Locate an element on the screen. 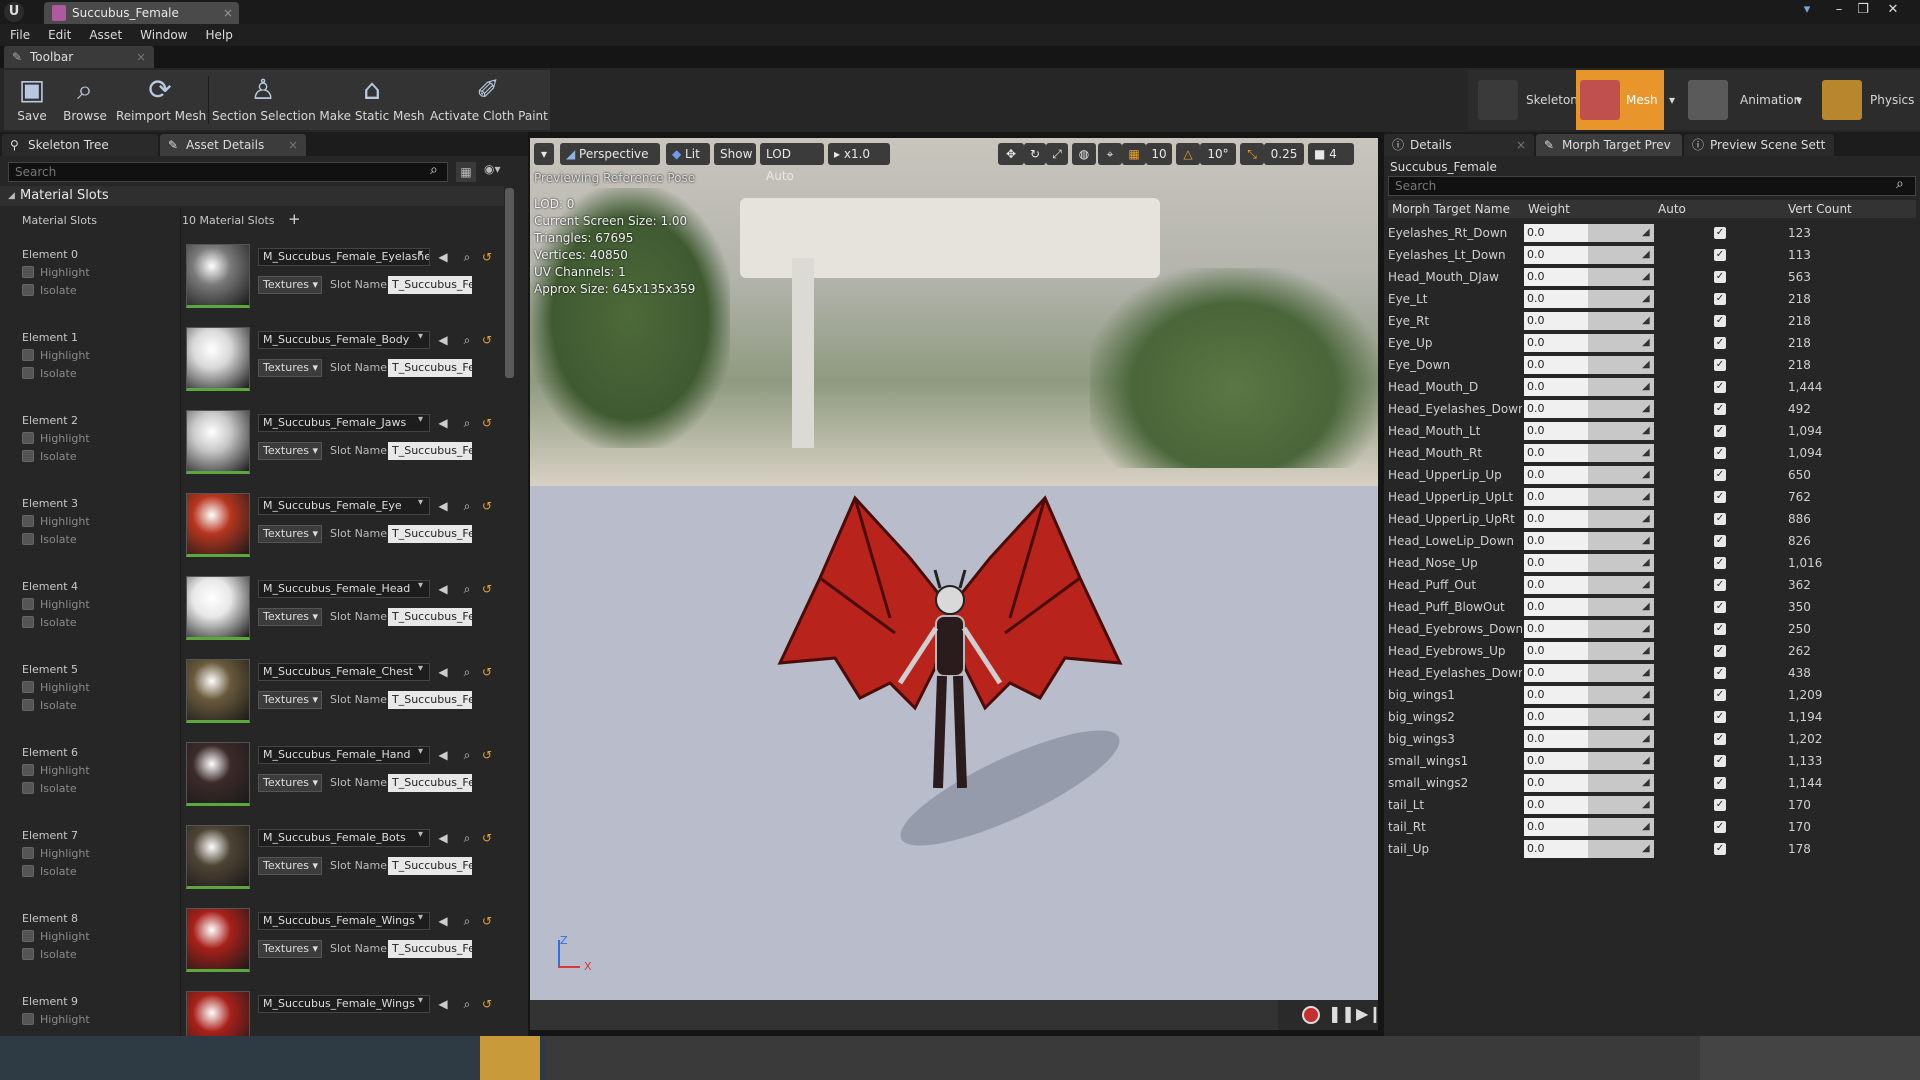 This screenshot has height=1080, width=1920. playback-speed-button: ▸ x1.0 is located at coordinates (859, 154).